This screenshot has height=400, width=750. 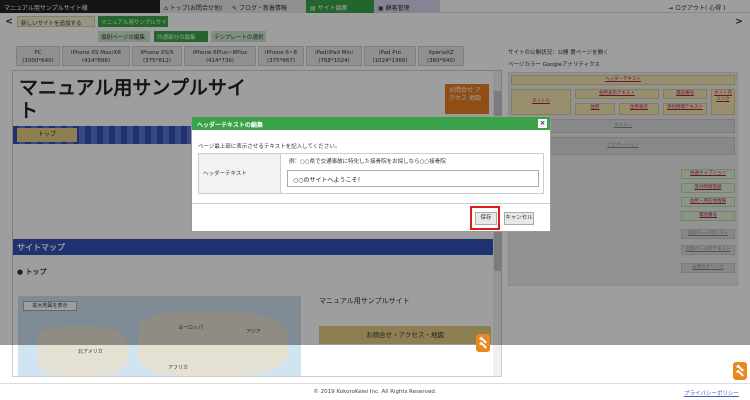 What do you see at coordinates (542, 123) in the screenshot?
I see `close-icon: ×` at bounding box center [542, 123].